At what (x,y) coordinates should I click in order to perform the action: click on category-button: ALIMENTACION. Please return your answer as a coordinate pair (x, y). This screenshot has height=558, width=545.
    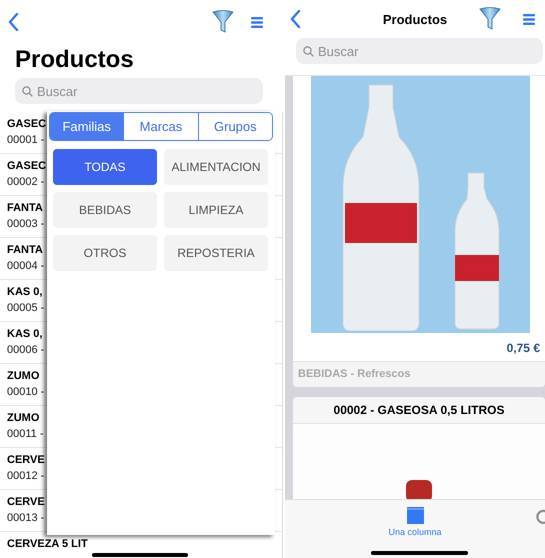
    Looking at the image, I should click on (216, 167).